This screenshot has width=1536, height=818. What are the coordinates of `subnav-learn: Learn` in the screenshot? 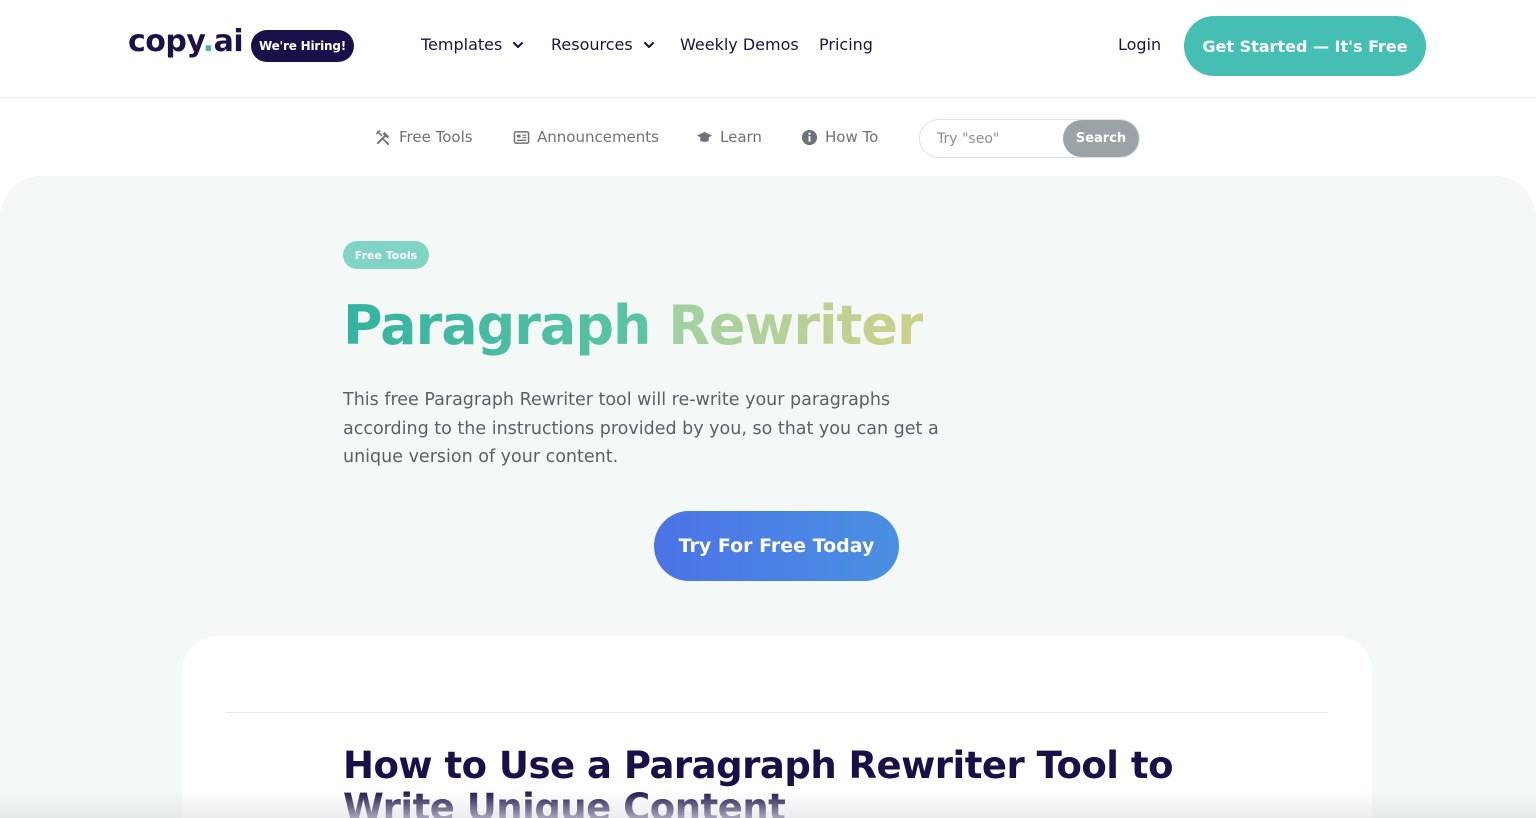 It's located at (729, 137).